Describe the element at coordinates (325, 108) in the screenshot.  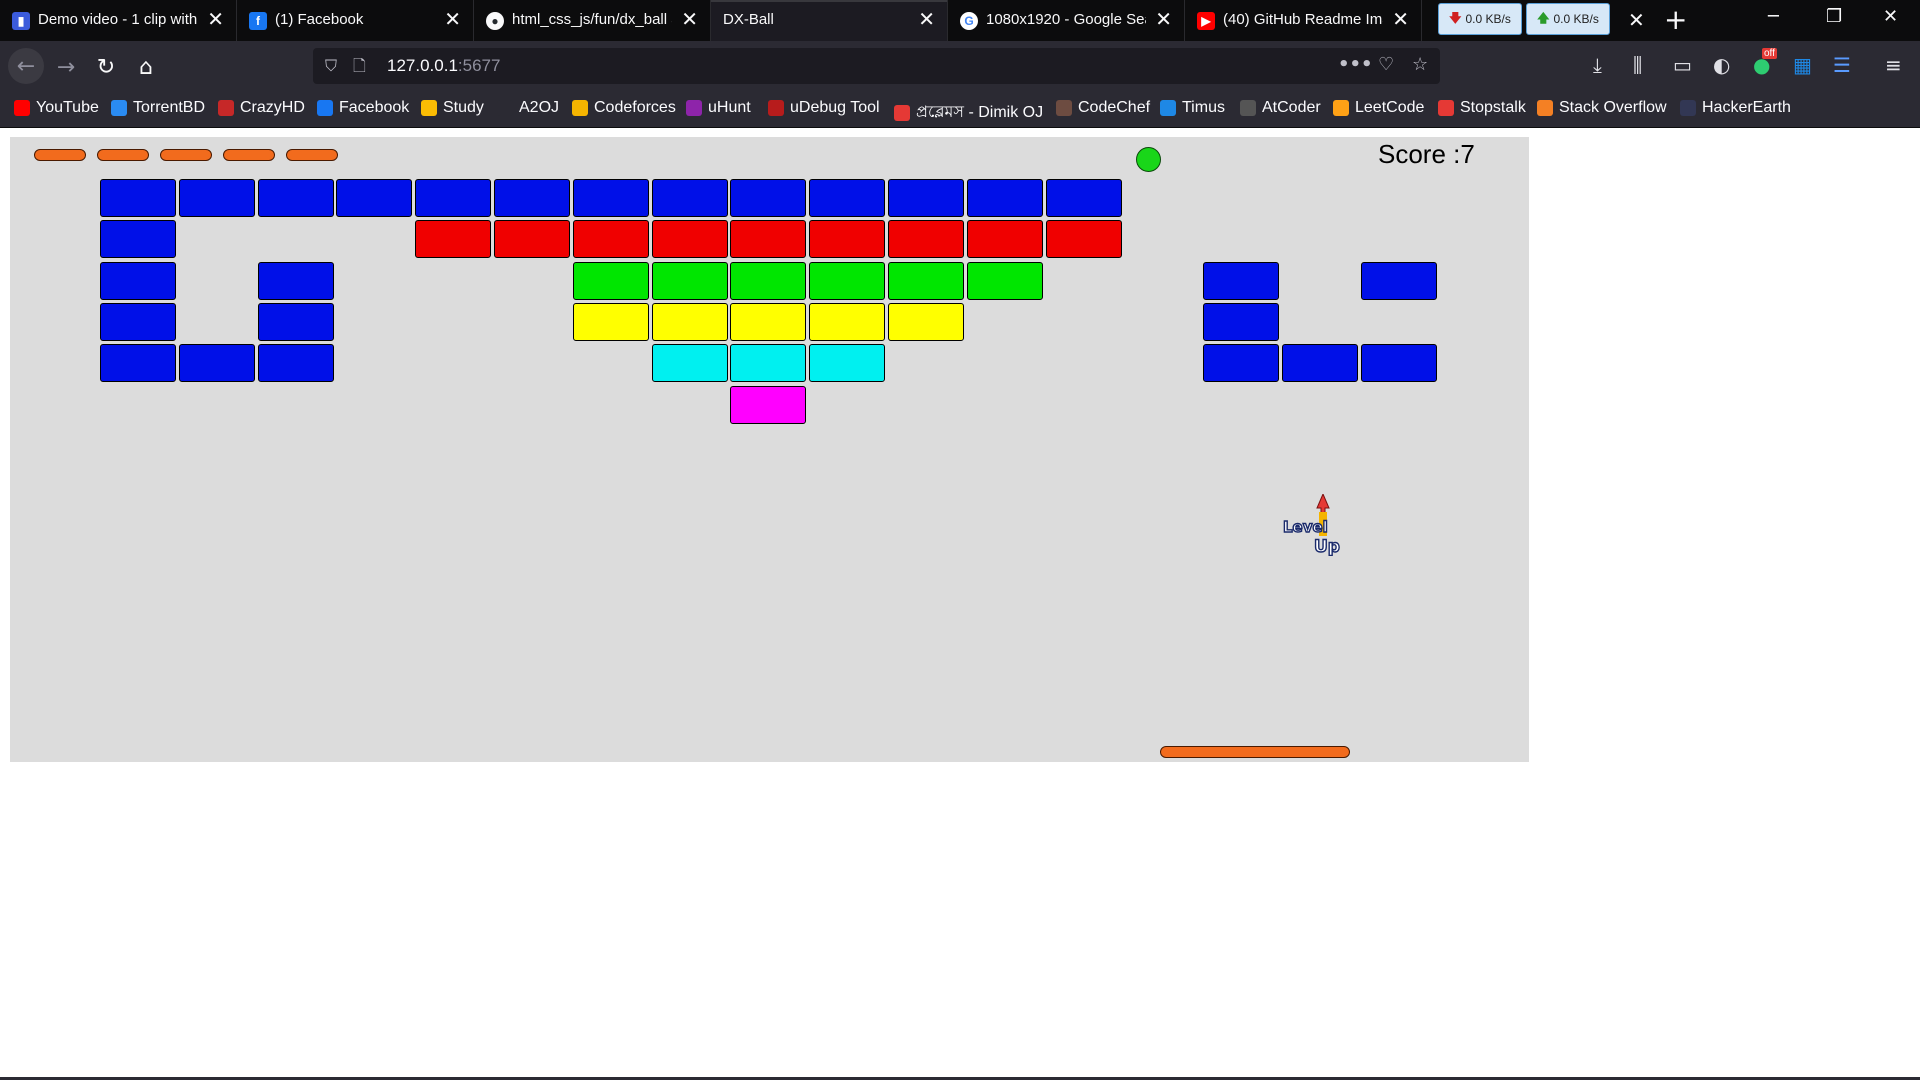
I see `facebook-icon` at that location.